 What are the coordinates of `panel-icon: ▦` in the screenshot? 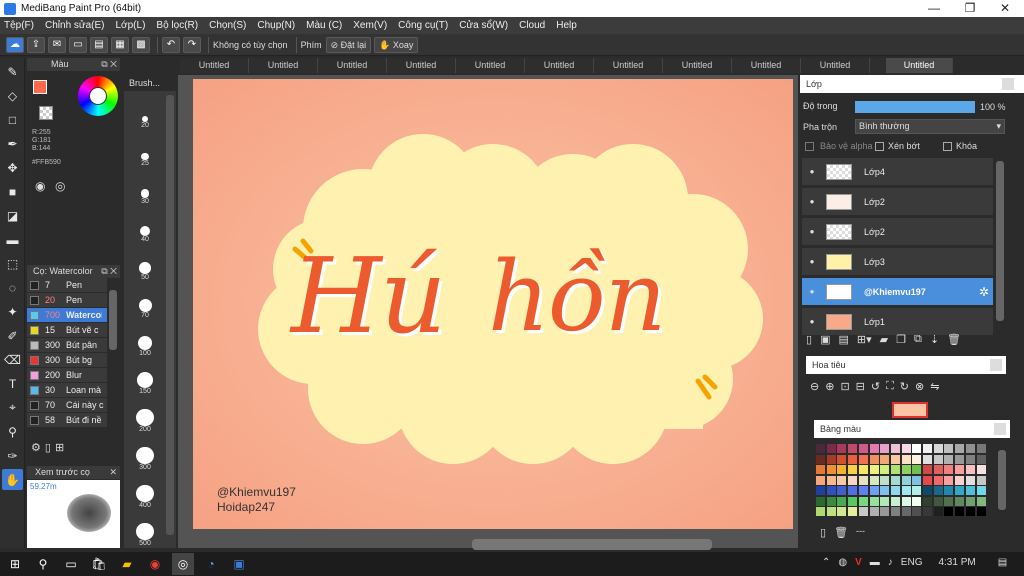 It's located at (120, 44).